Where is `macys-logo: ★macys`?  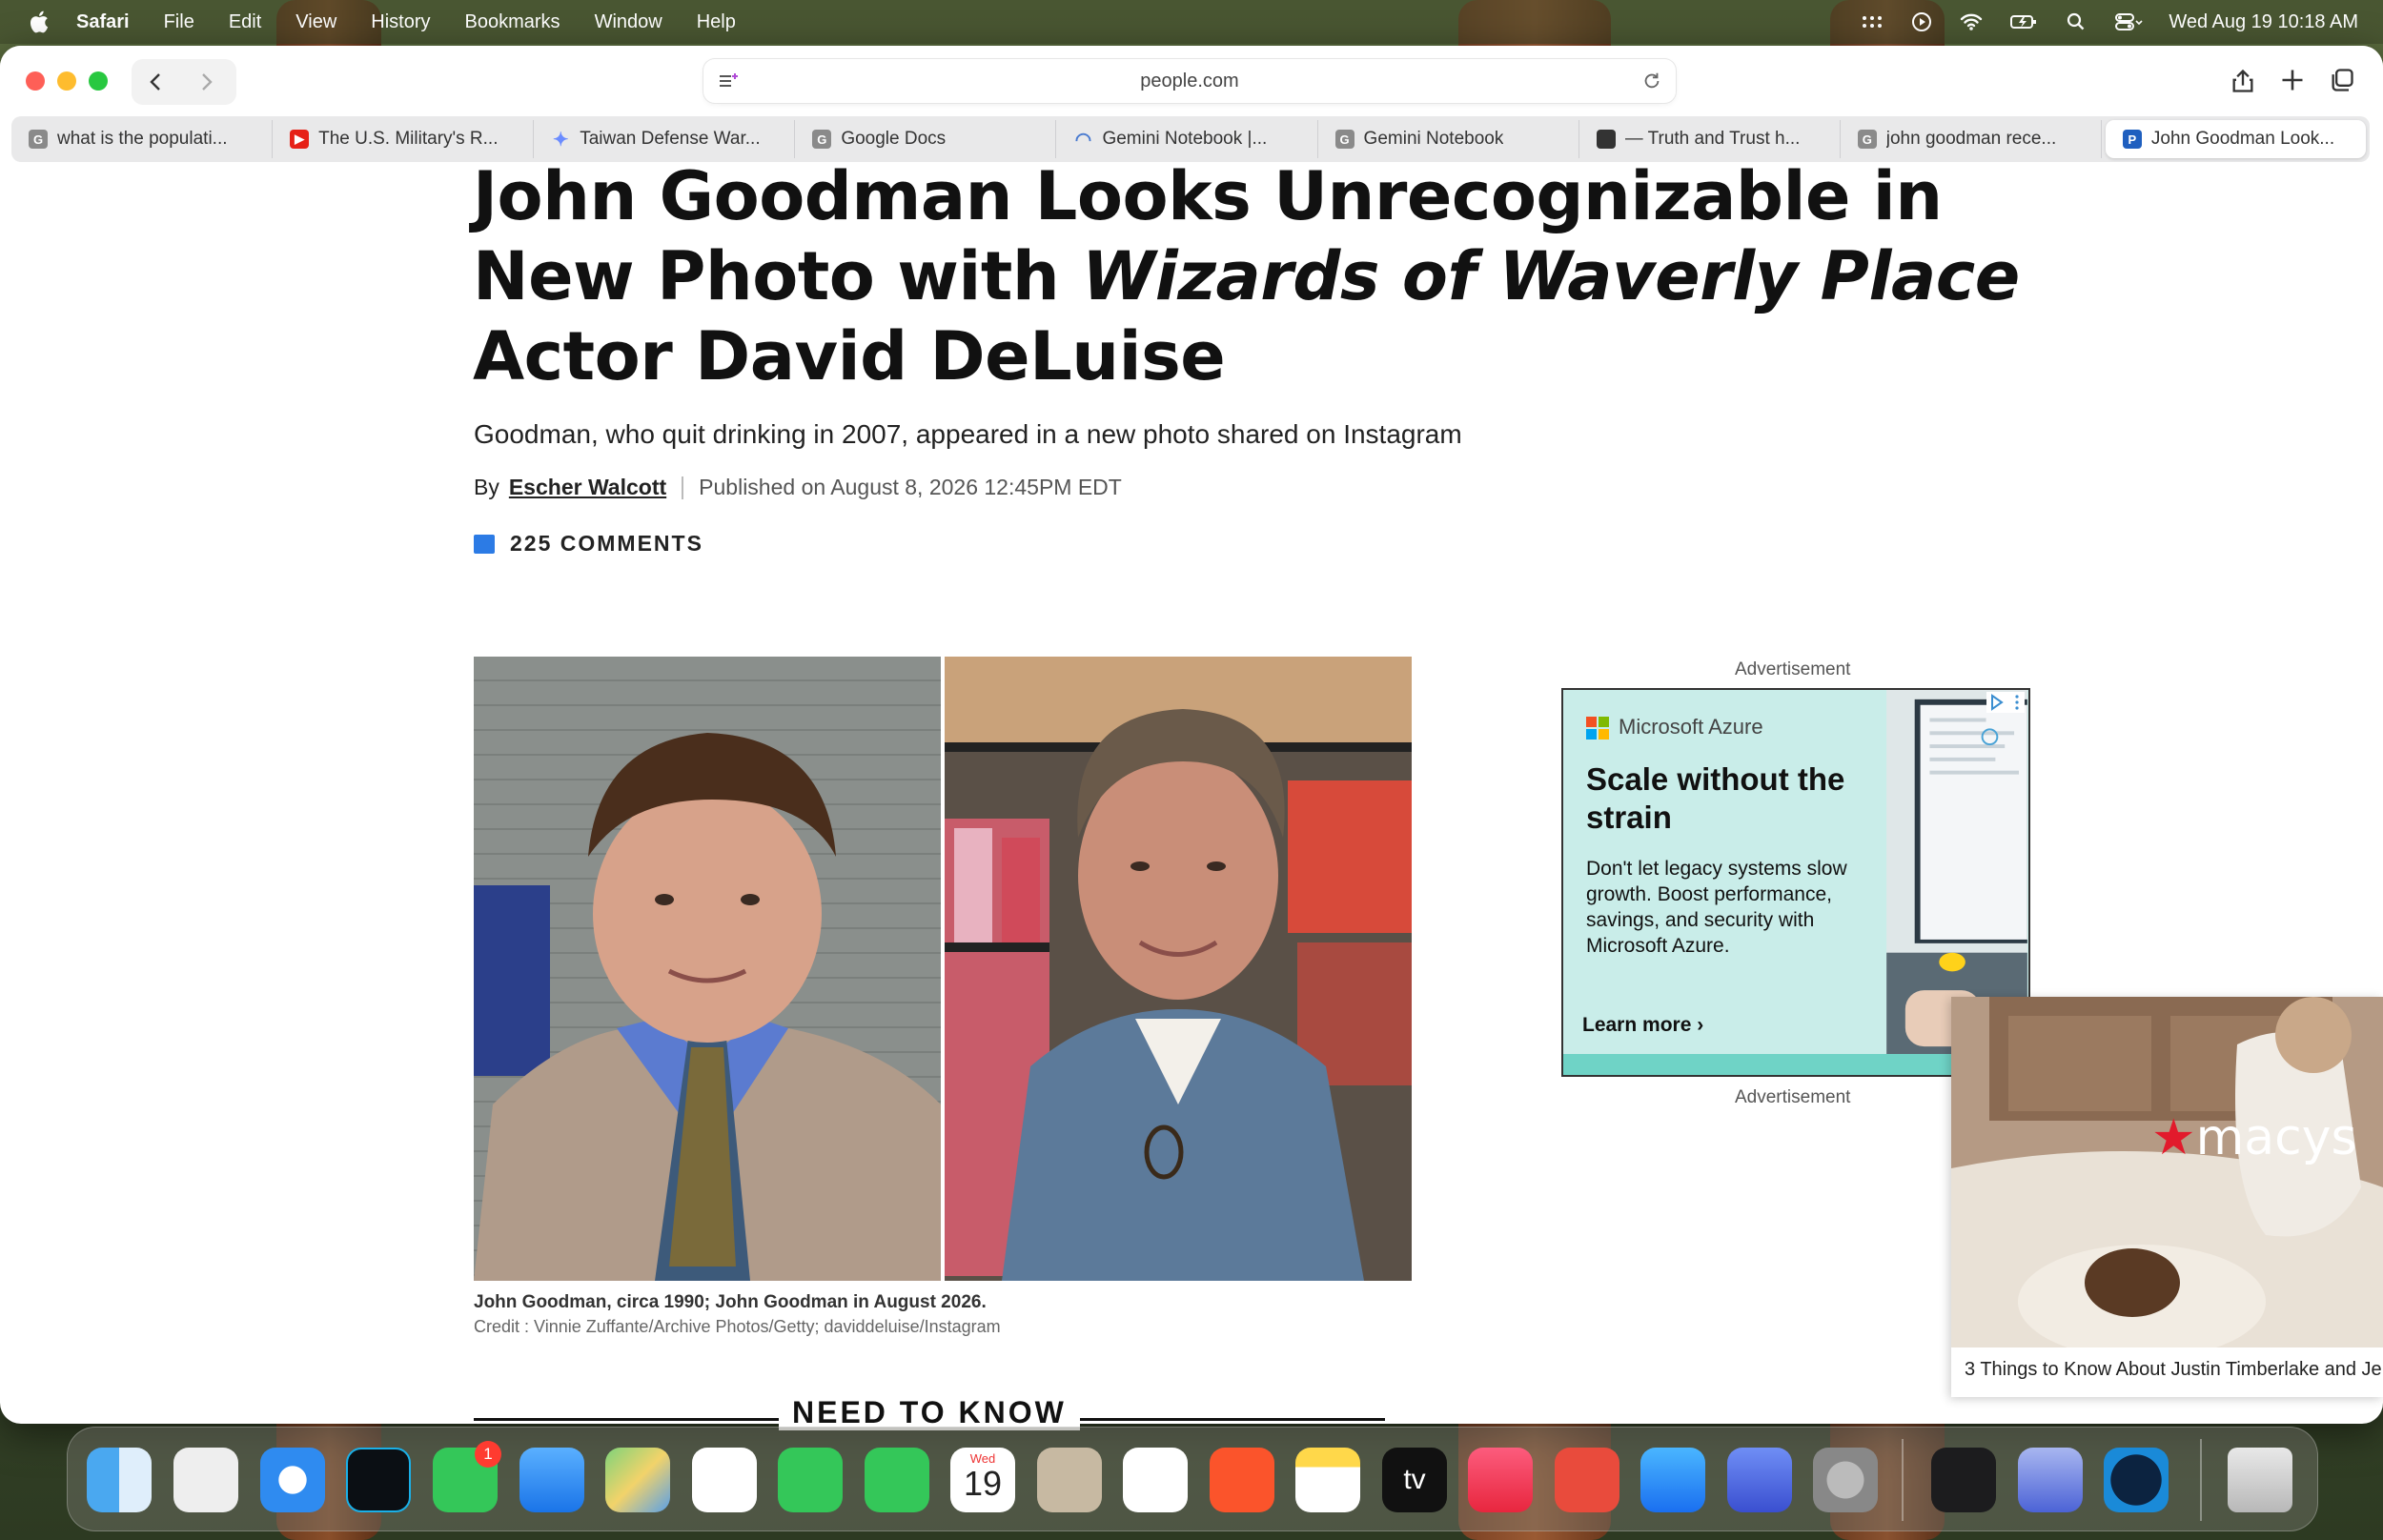 macys-logo: ★macys is located at coordinates (2254, 1137).